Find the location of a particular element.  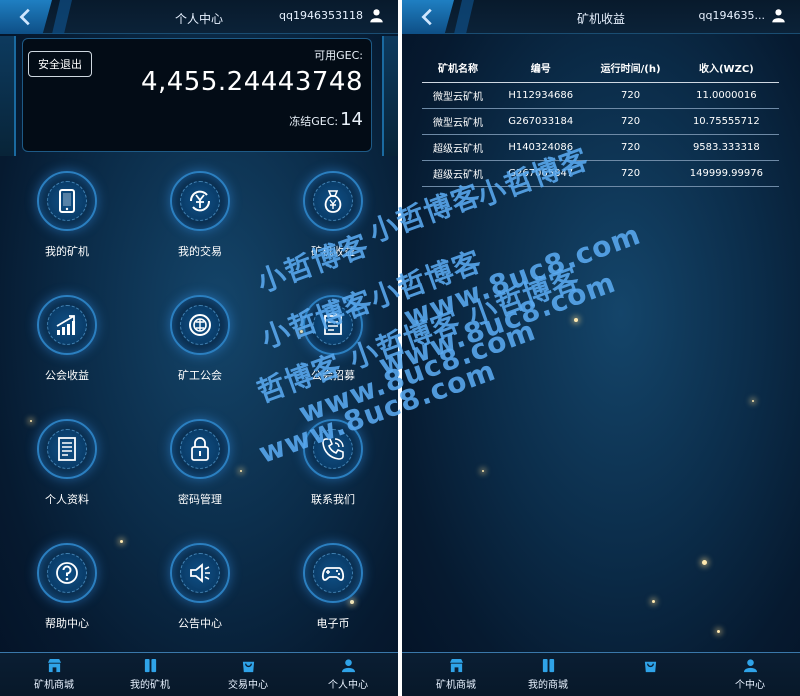

table-cell: H112934686 is located at coordinates (540, 95).